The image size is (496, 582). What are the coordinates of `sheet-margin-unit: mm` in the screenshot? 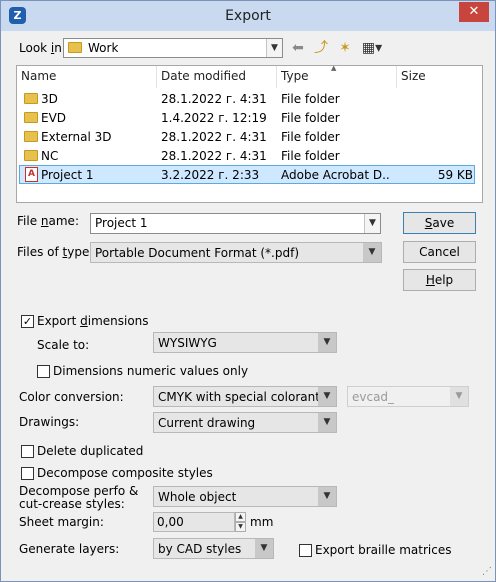 It's located at (262, 522).